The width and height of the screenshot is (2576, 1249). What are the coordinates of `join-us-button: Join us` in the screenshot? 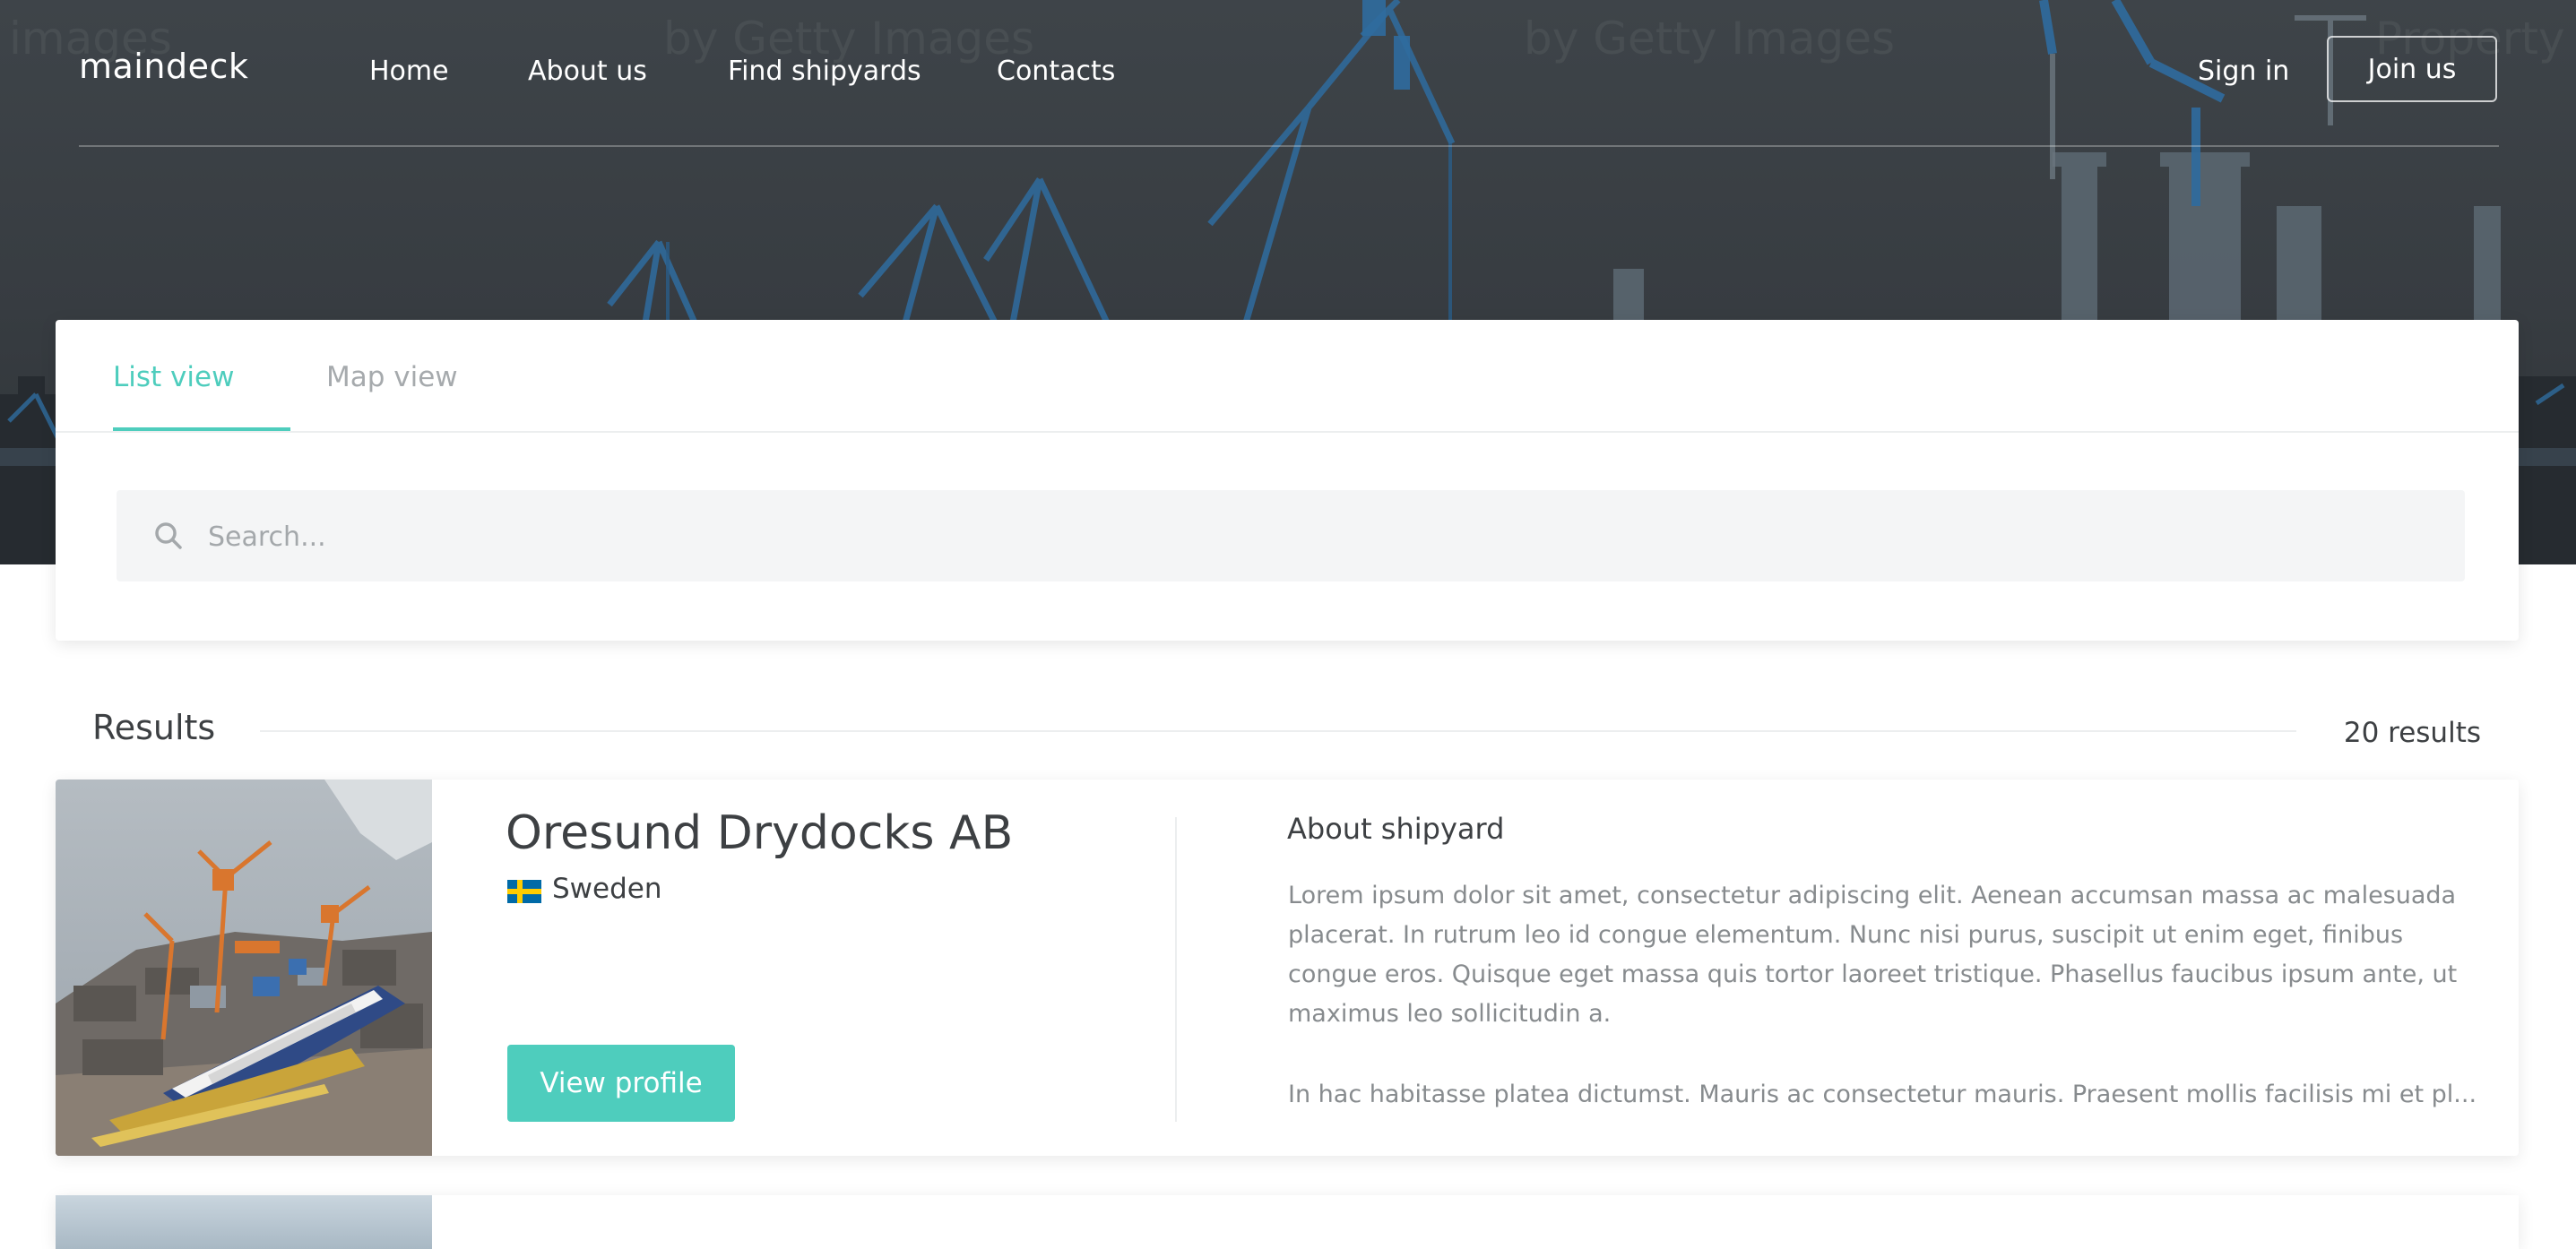 It's located at (2412, 69).